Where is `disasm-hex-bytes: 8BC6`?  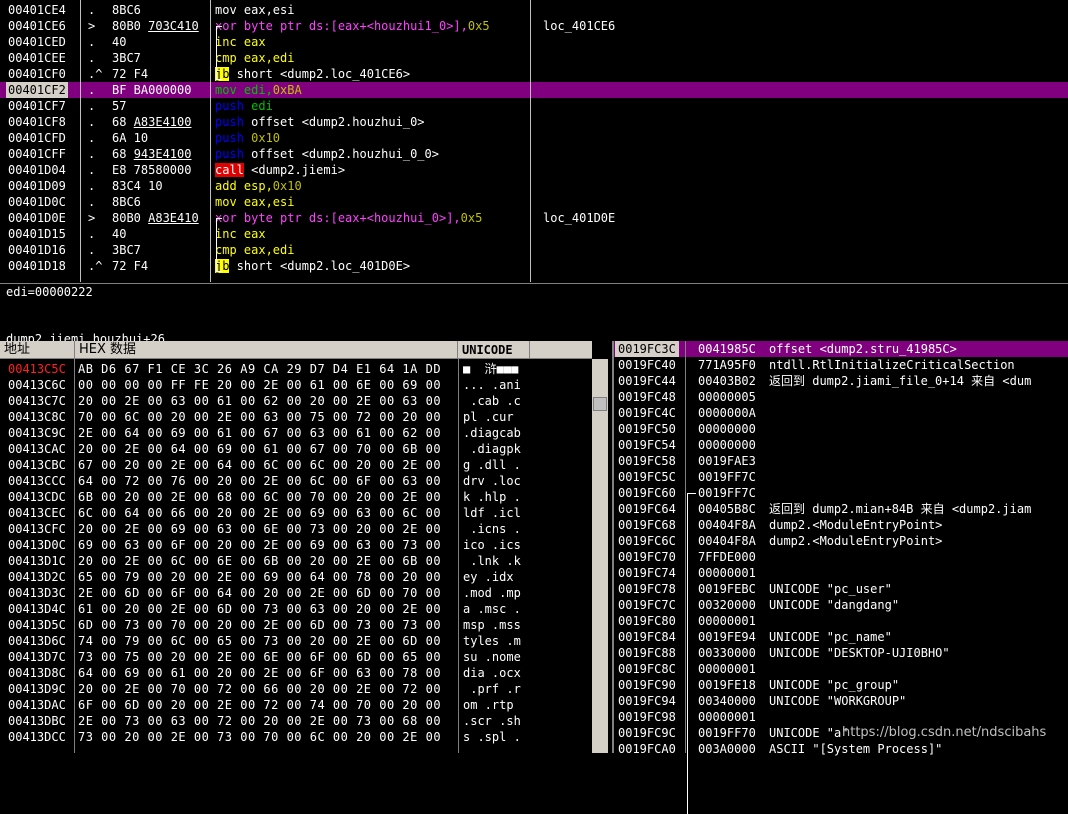 disasm-hex-bytes: 8BC6 is located at coordinates (126, 10).